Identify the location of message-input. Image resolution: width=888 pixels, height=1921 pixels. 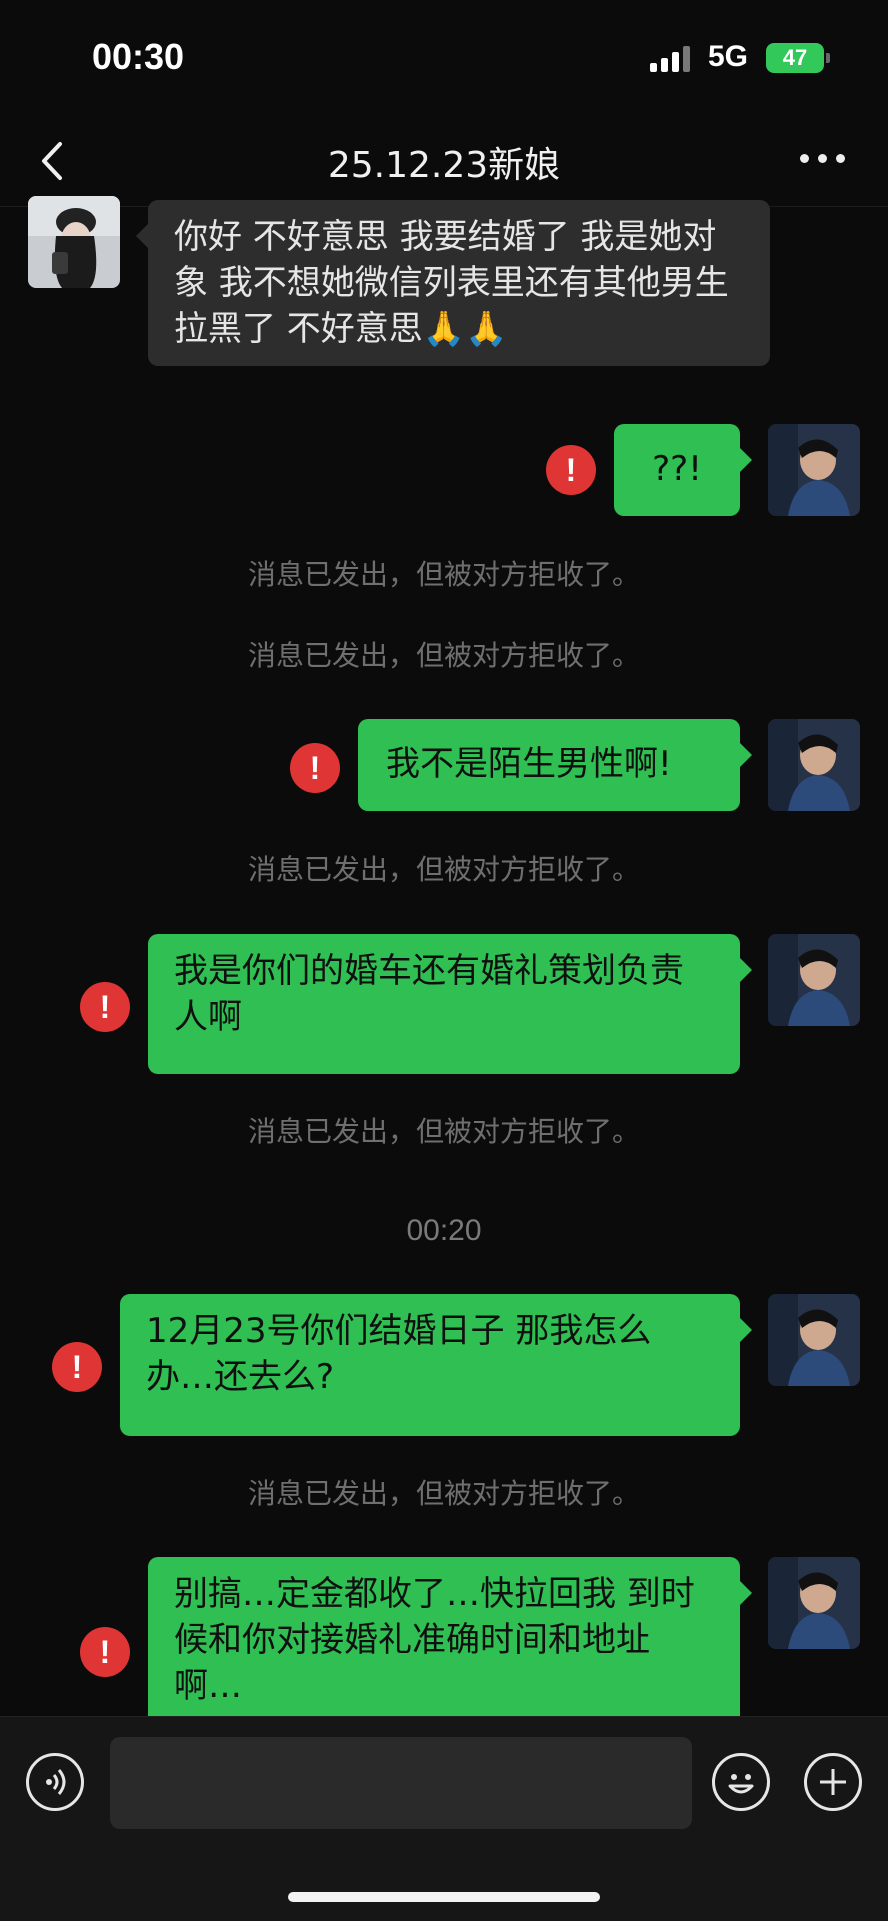
(401, 1783).